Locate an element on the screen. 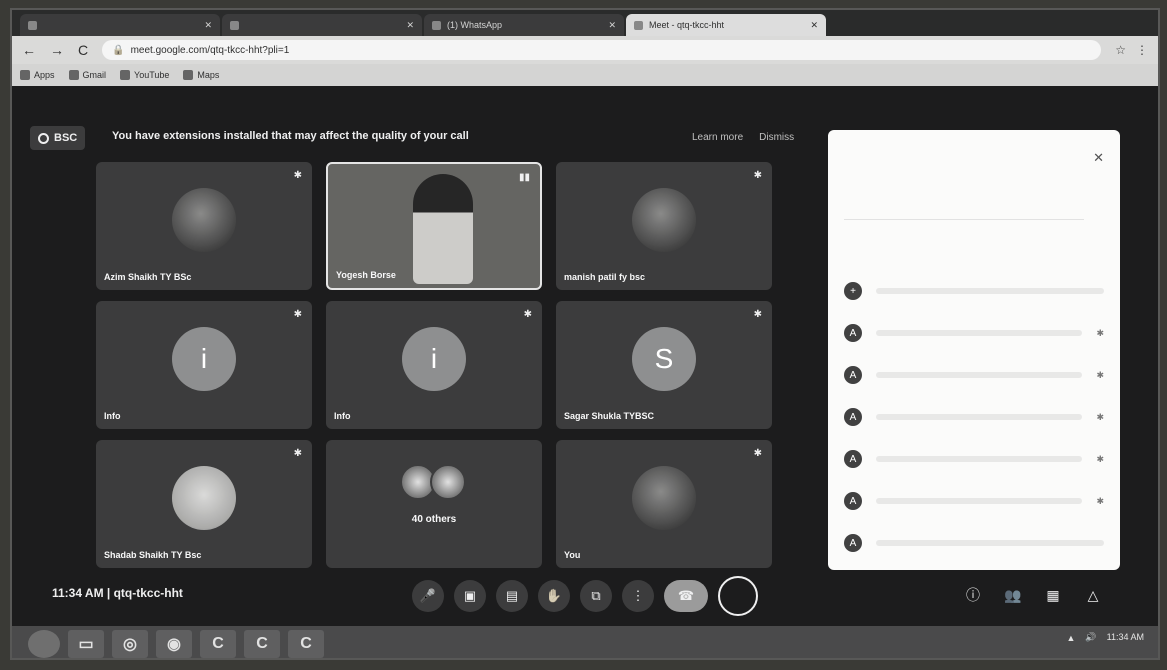 This screenshot has height=670, width=1167. mic-button: 🎤 is located at coordinates (428, 596).